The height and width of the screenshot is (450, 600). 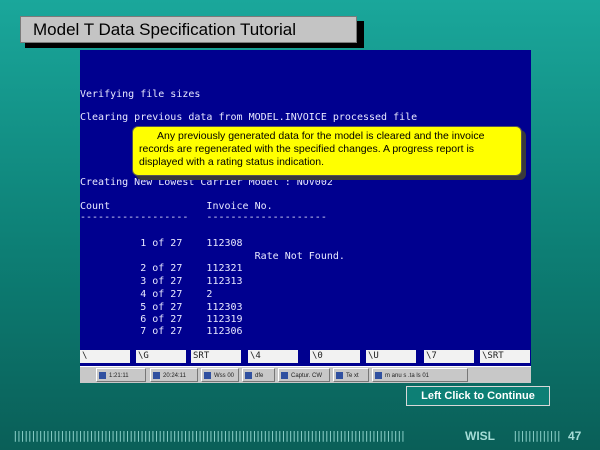 I want to click on function-key: \U, so click(x=391, y=356).